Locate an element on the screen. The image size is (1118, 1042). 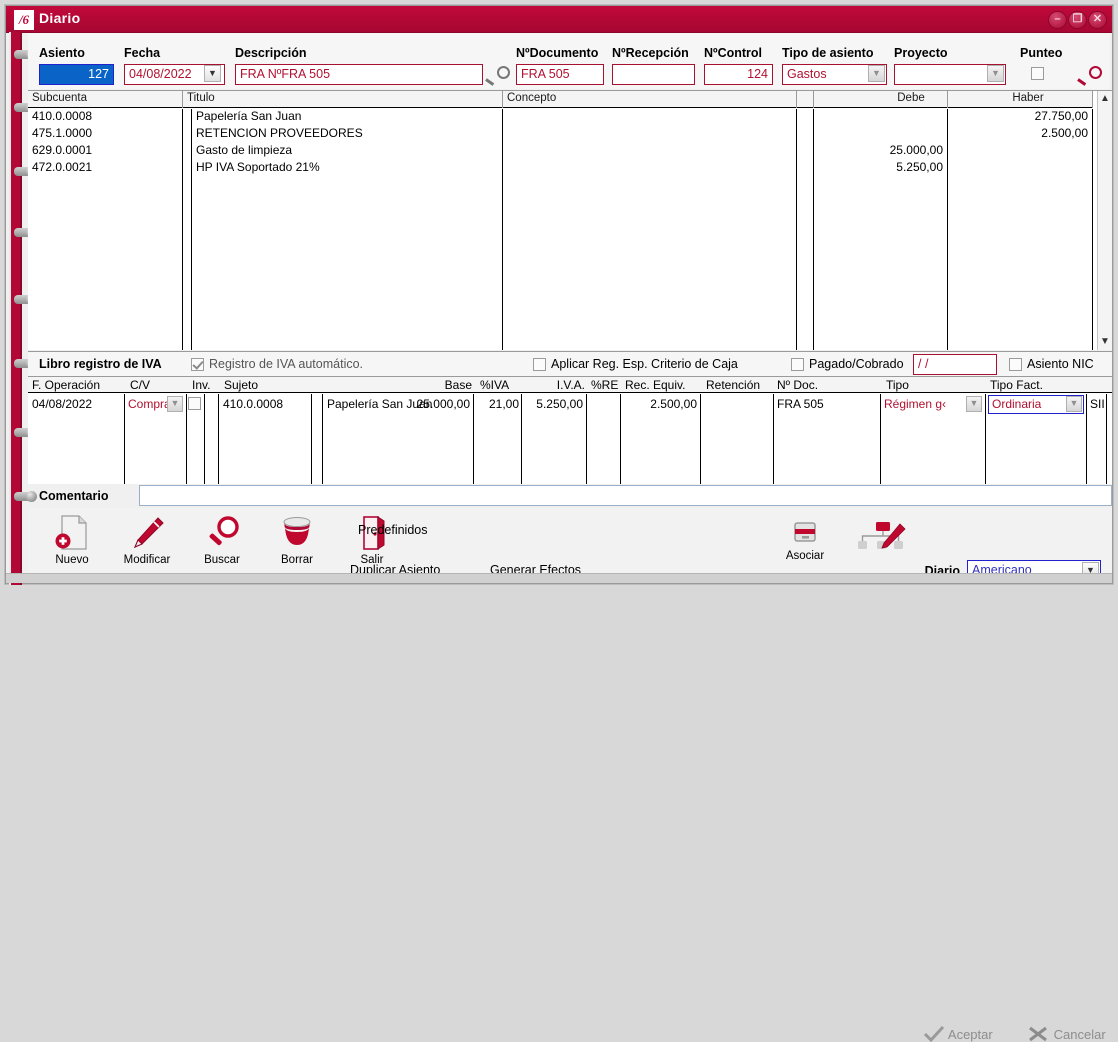
grid-vertical-scrollbar: ▲ ▼ is located at coordinates (1104, 220).